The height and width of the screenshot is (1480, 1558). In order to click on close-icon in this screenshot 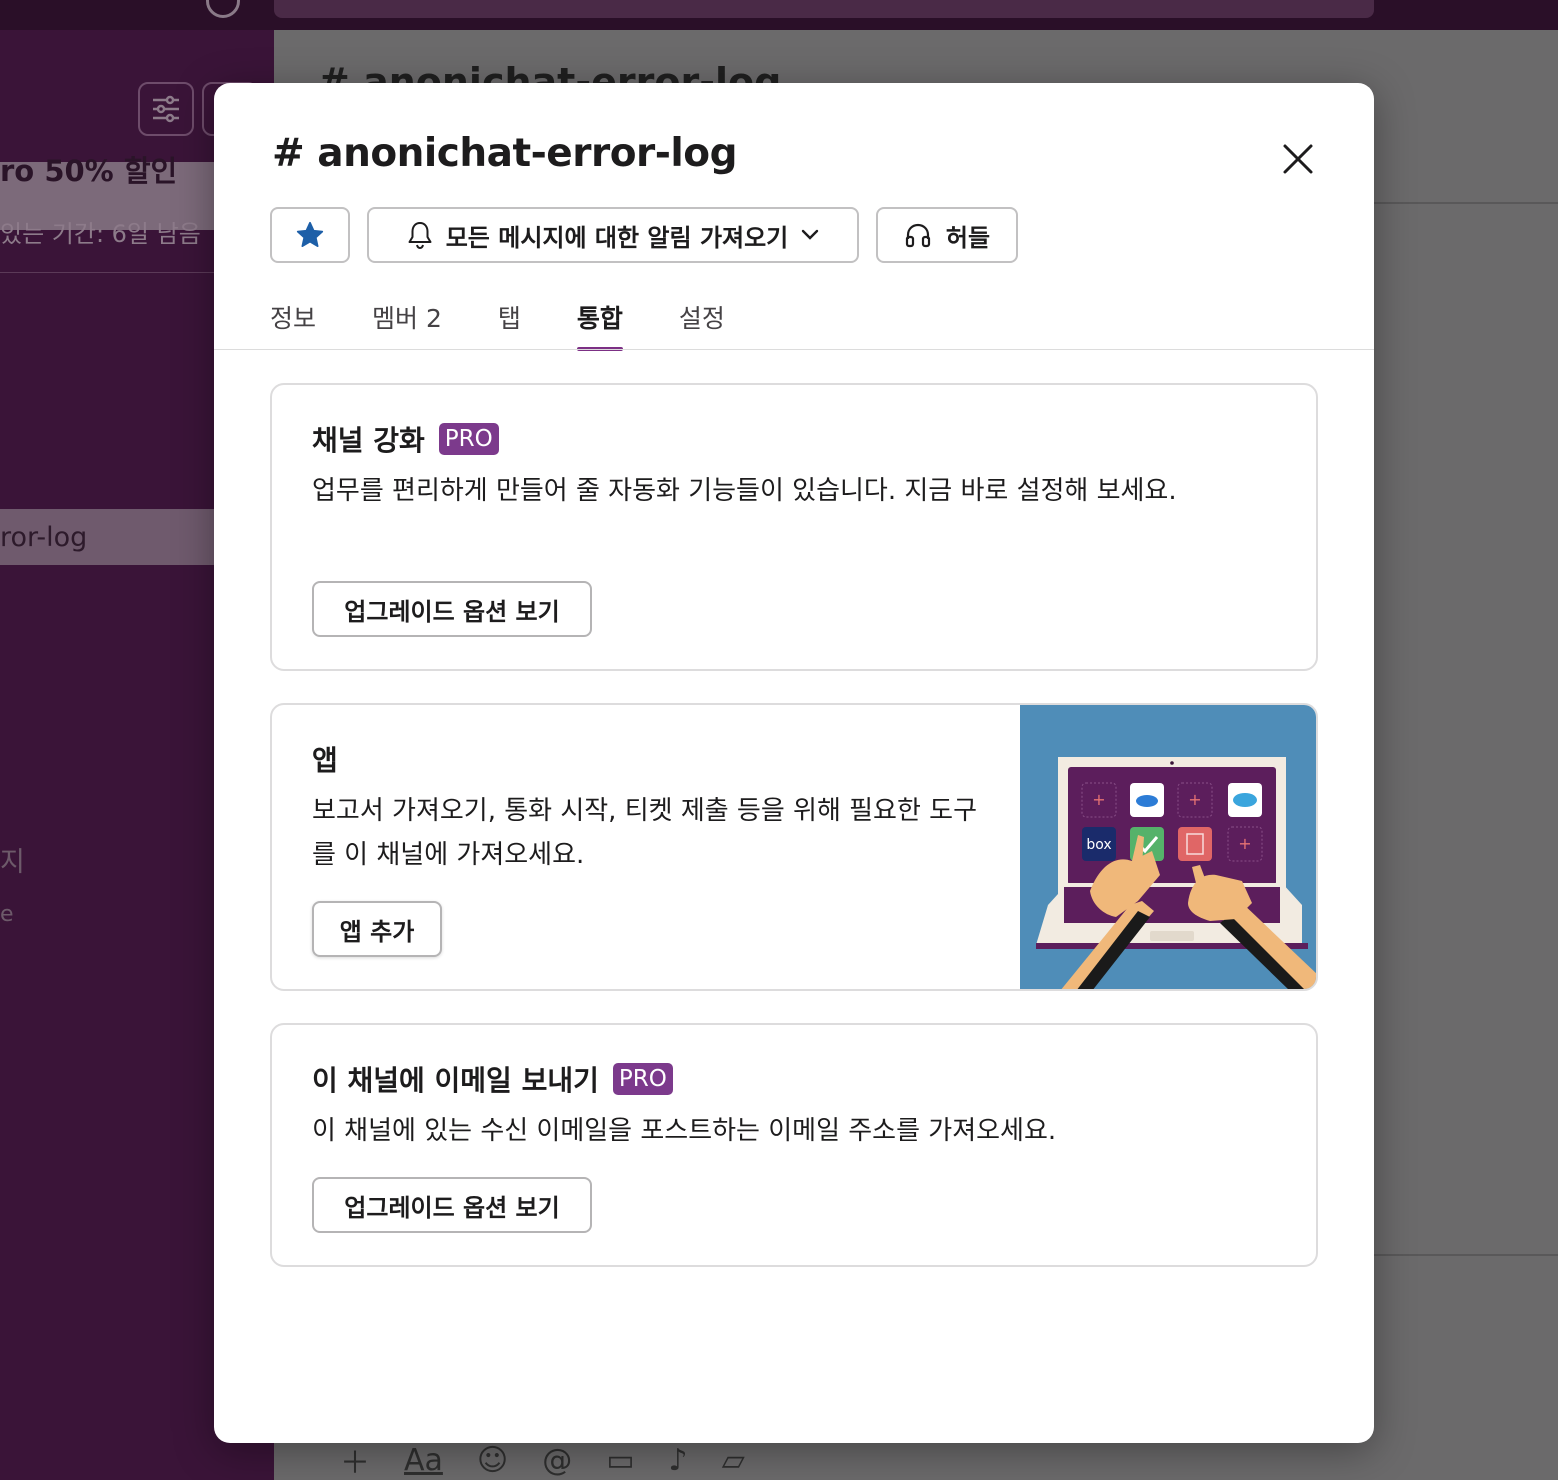, I will do `click(1298, 159)`.